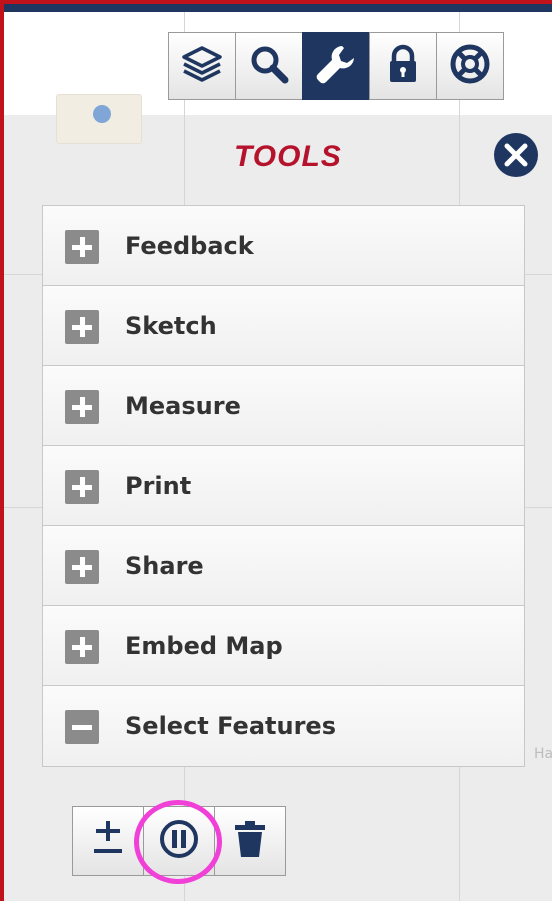 This screenshot has height=901, width=552. What do you see at coordinates (288, 156) in the screenshot?
I see `panel-title: TOOLS` at bounding box center [288, 156].